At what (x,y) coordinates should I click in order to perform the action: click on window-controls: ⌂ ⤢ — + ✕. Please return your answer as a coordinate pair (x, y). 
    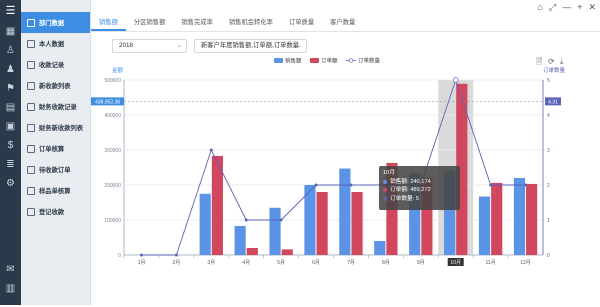
    Looking at the image, I should click on (567, 7).